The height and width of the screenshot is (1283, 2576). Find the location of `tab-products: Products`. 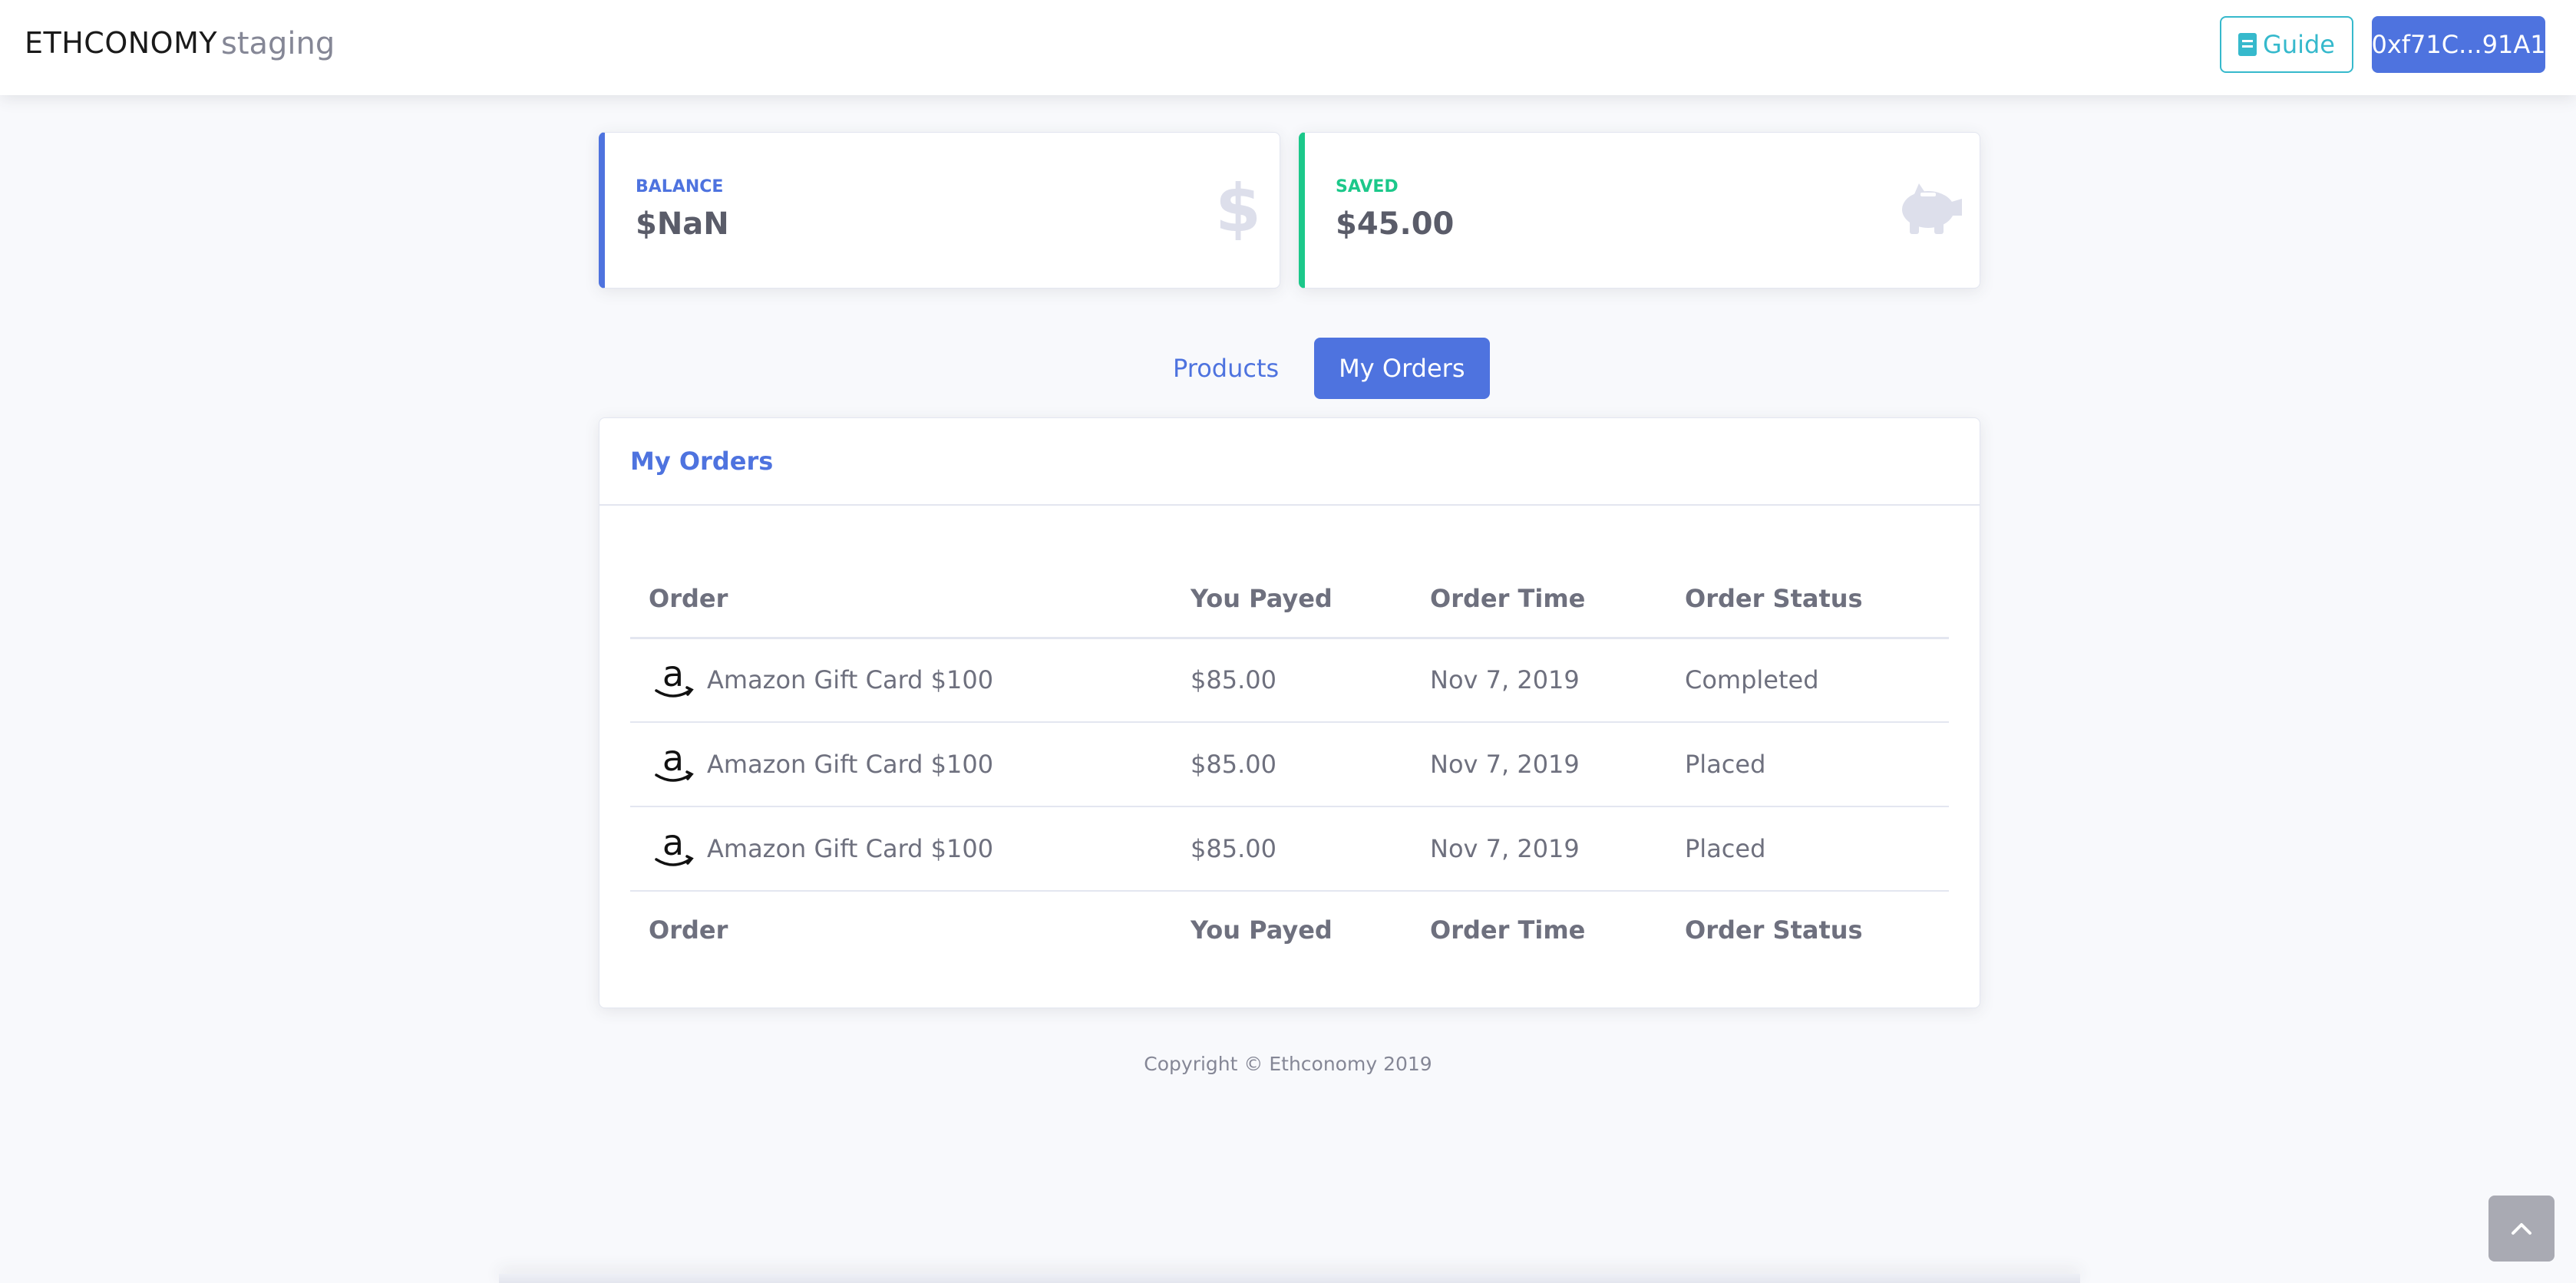

tab-products: Products is located at coordinates (1225, 368).